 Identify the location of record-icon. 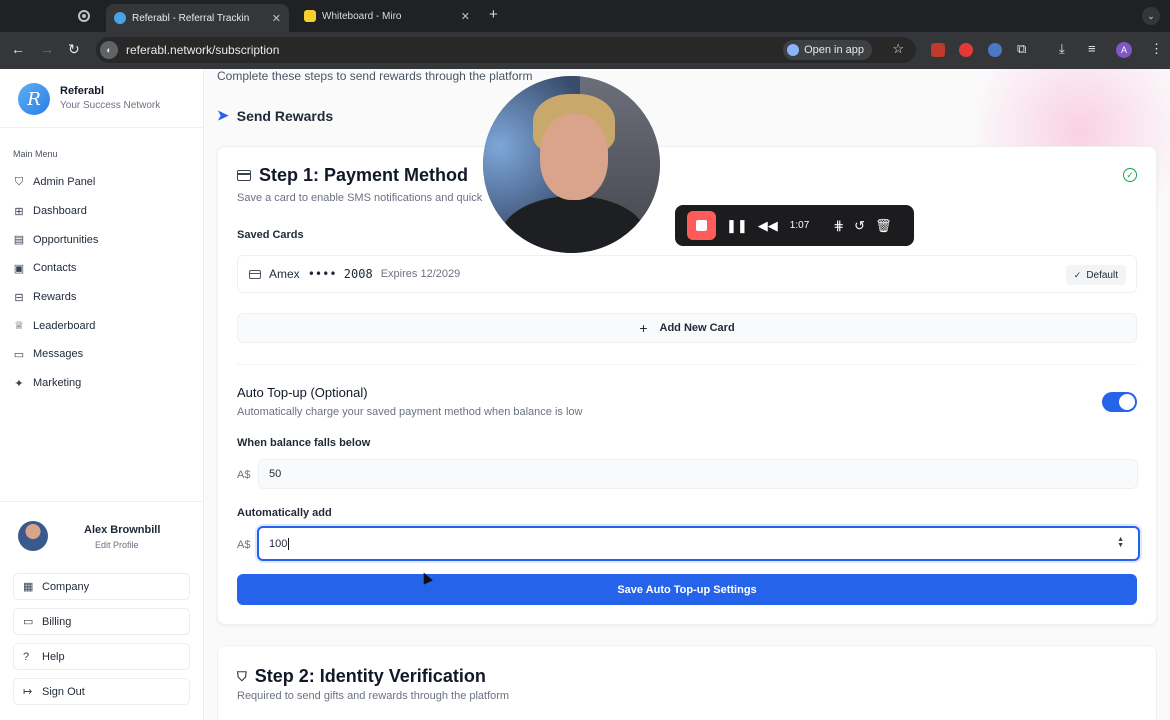
(84, 16).